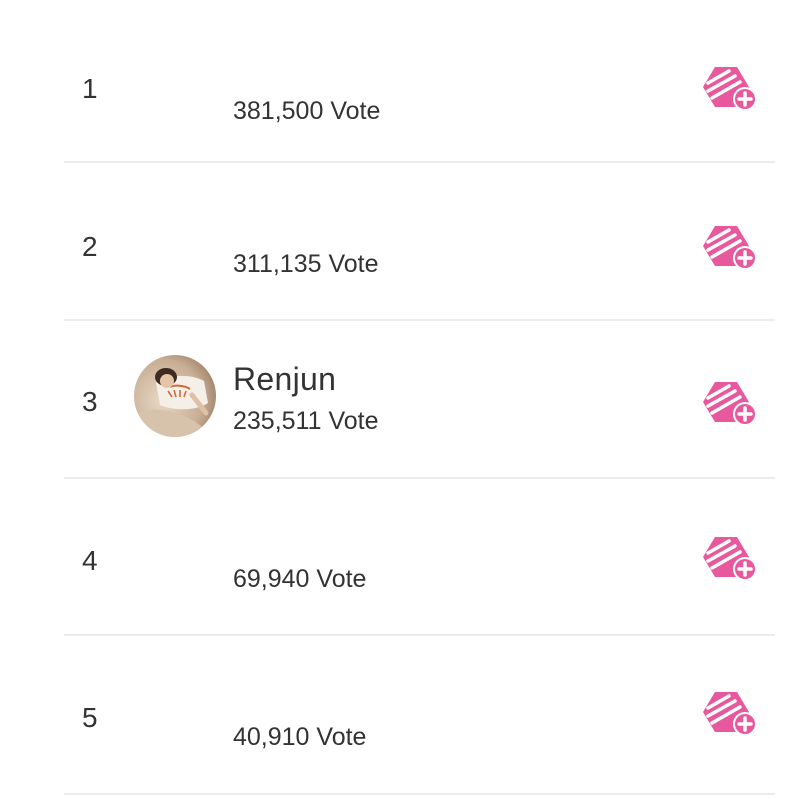 The width and height of the screenshot is (799, 799). I want to click on avatar, so click(175, 396).